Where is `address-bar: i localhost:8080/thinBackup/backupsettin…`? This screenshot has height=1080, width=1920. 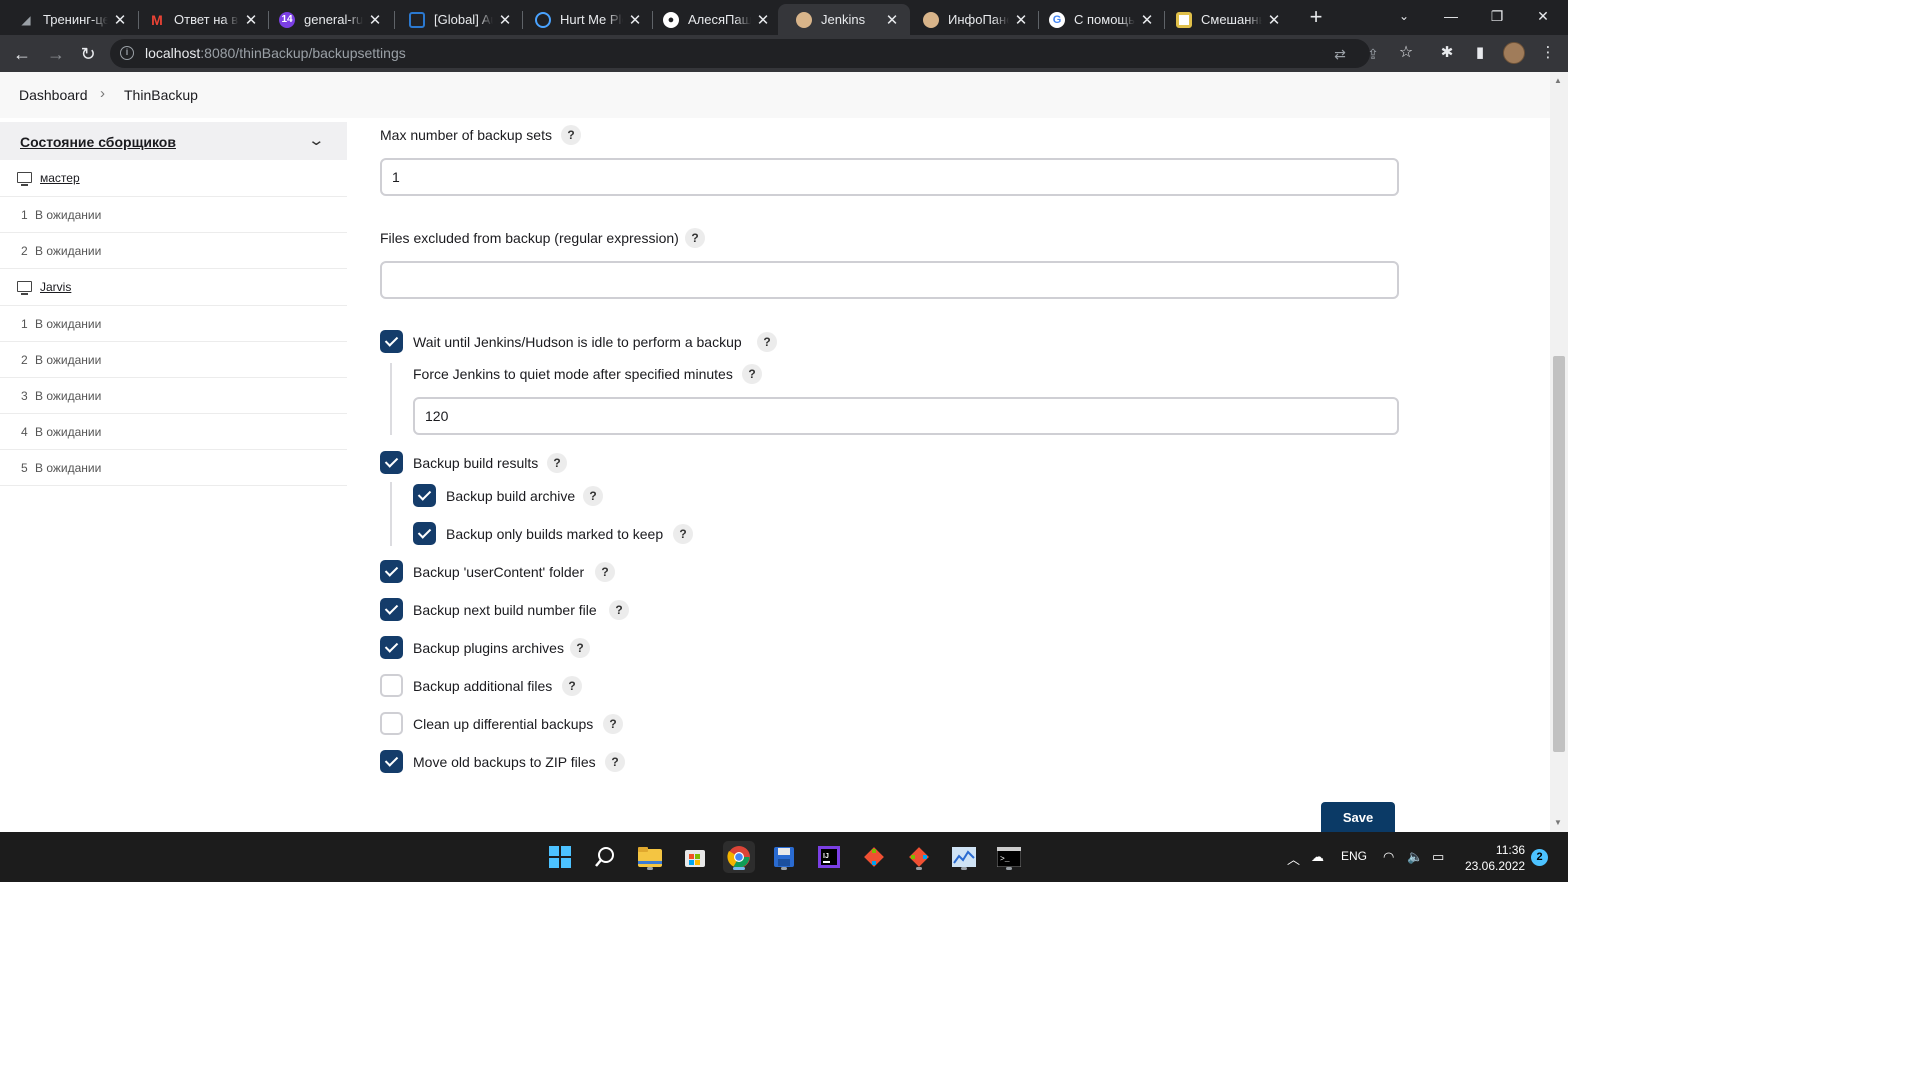 address-bar: i localhost:8080/thinBackup/backupsettin… is located at coordinates (744, 53).